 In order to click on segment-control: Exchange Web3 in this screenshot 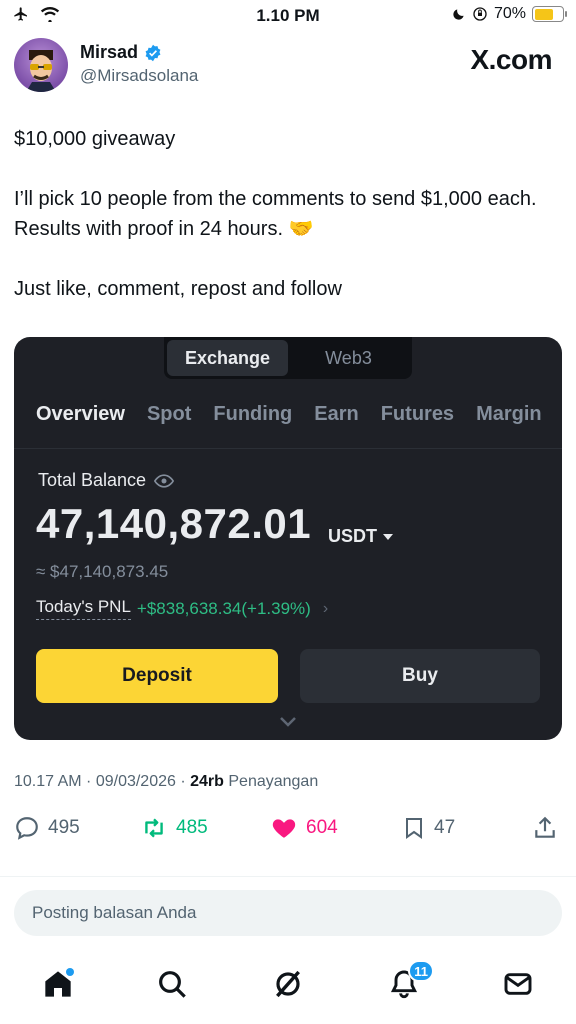, I will do `click(288, 358)`.